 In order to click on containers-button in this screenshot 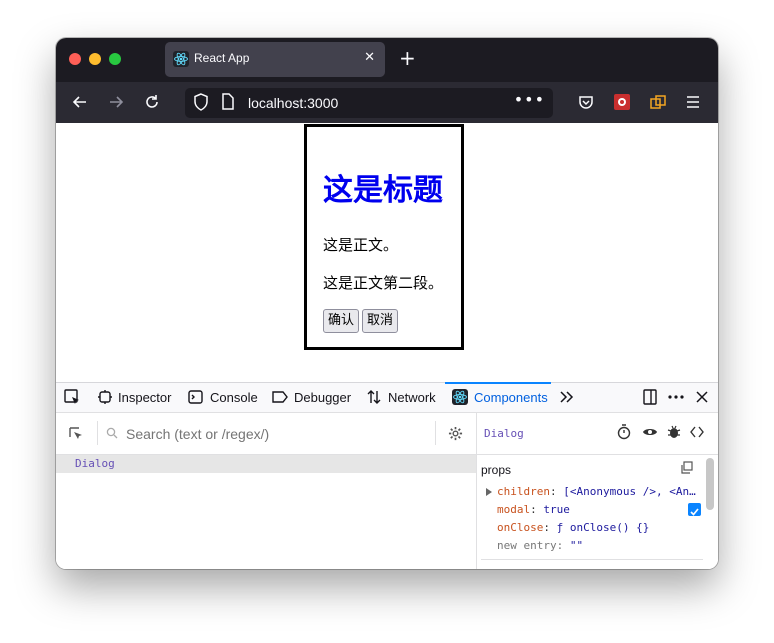, I will do `click(658, 102)`.